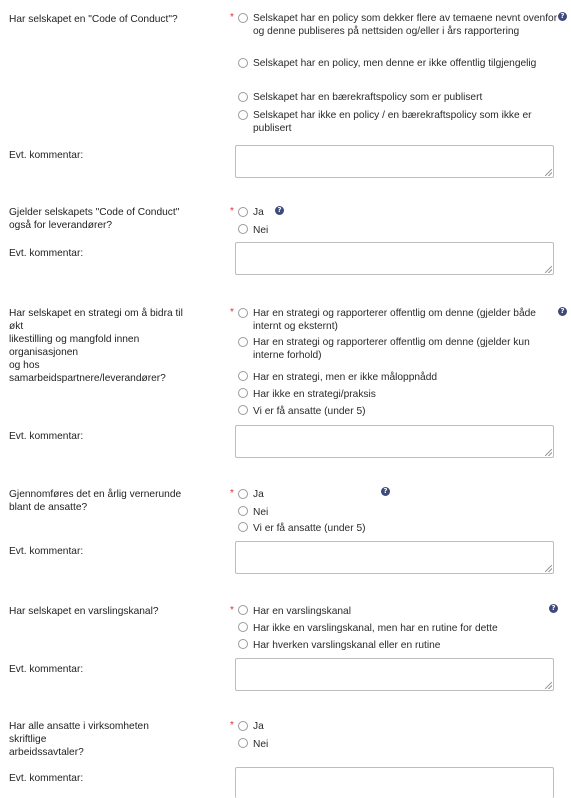 The height and width of the screenshot is (798, 571). Describe the element at coordinates (314, 394) in the screenshot. I see `option-label: Har ikke en strategi/praksis` at that location.